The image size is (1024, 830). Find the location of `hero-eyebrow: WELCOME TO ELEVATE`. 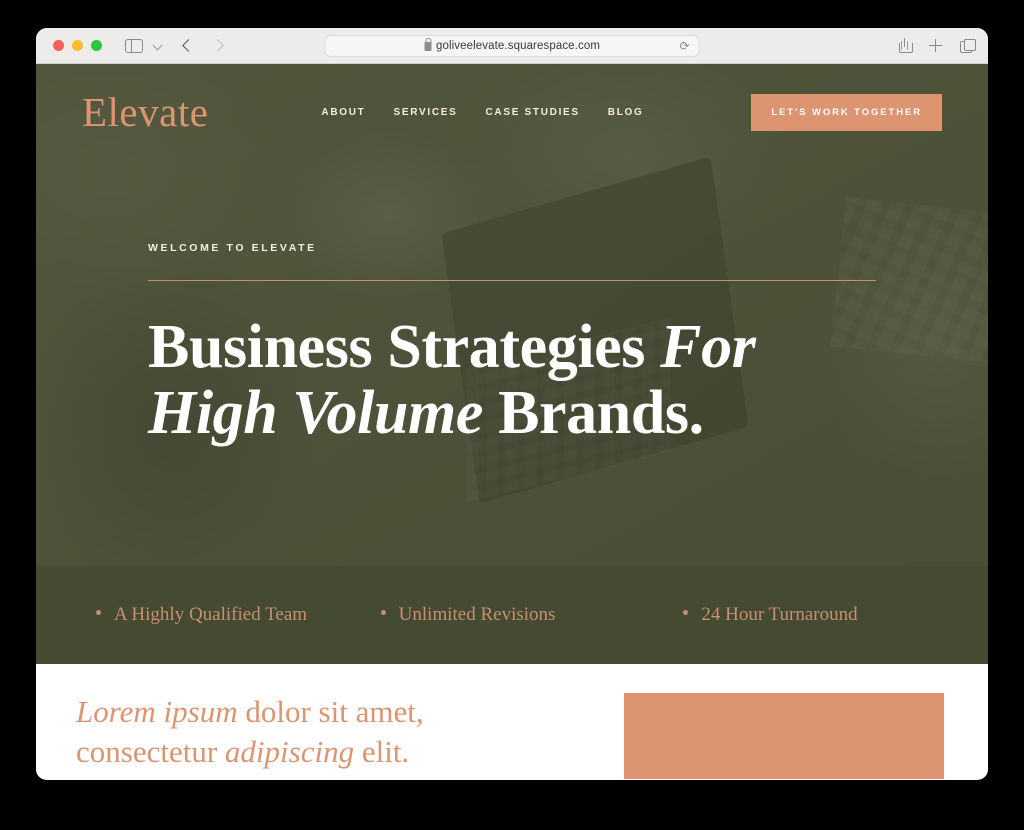

hero-eyebrow: WELCOME TO ELEVATE is located at coordinates (232, 248).